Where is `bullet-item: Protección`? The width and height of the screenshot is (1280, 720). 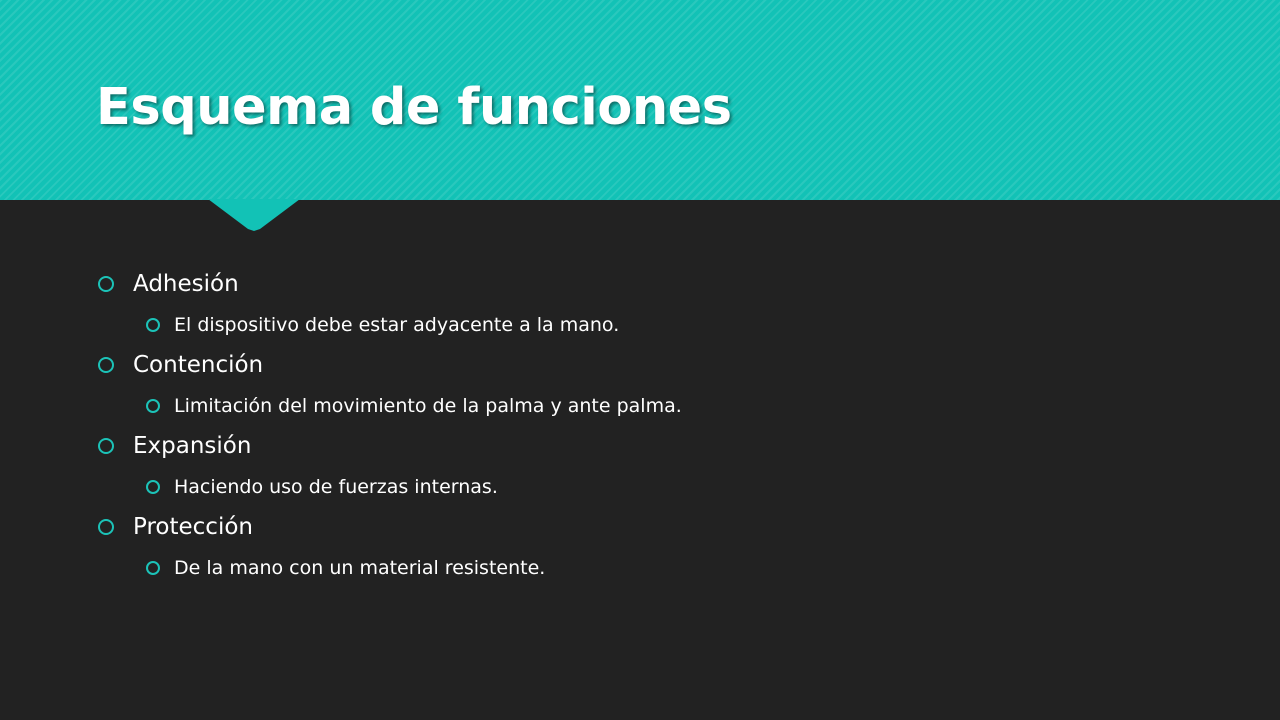
bullet-item: Protección is located at coordinates (646, 527).